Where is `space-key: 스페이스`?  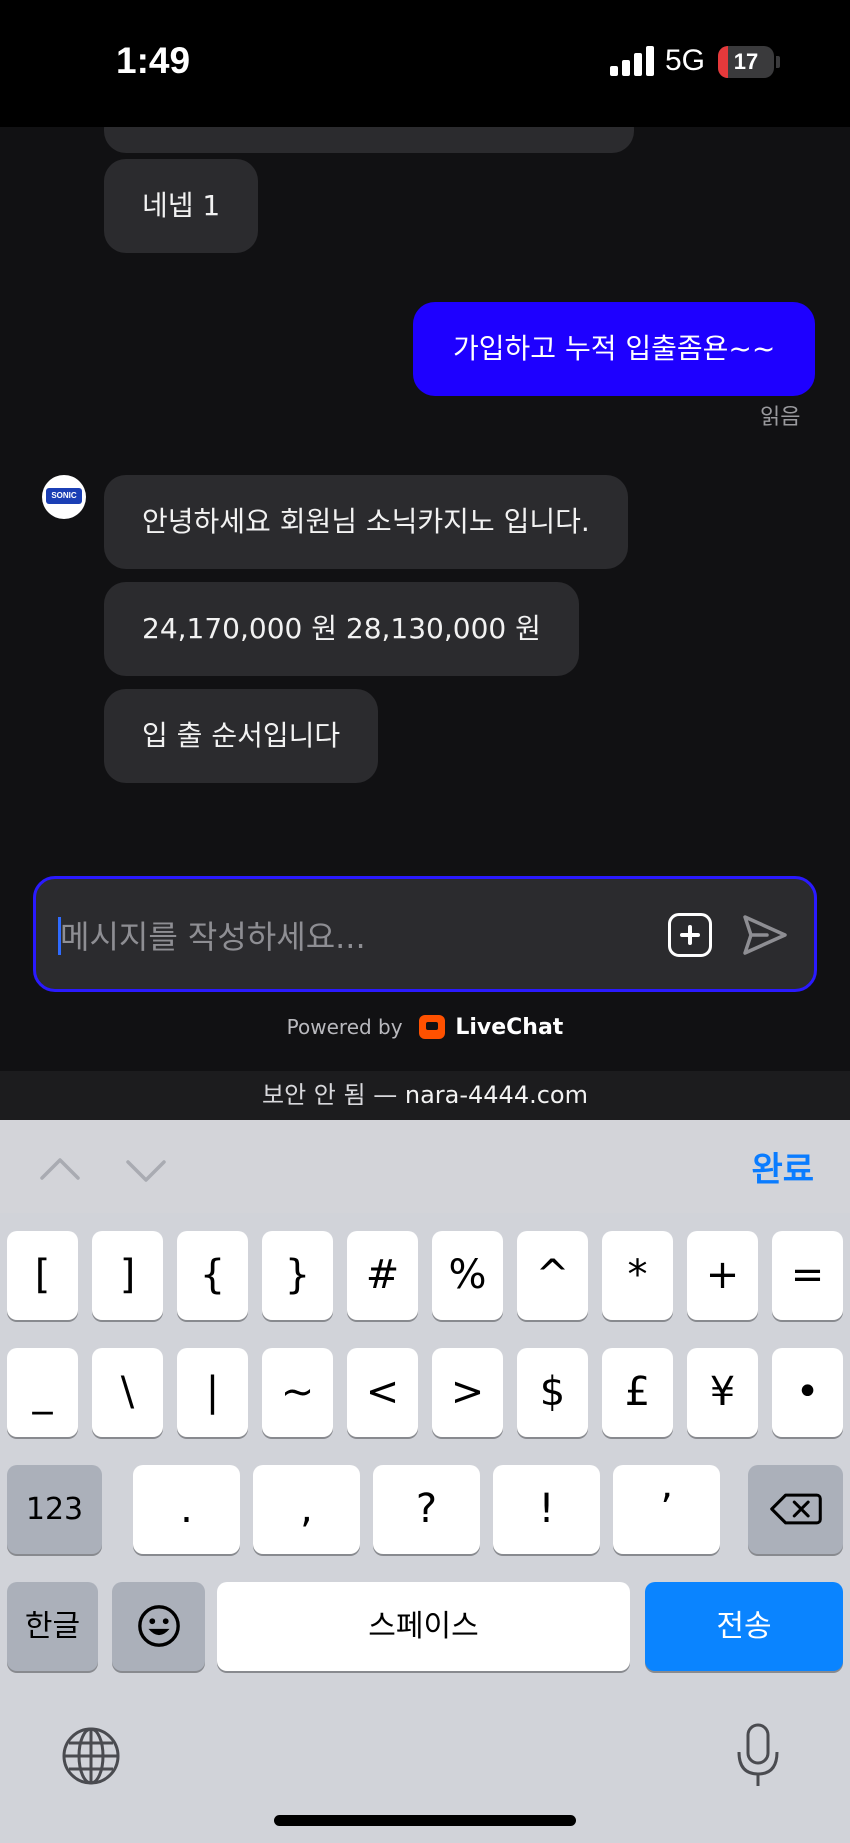 space-key: 스페이스 is located at coordinates (423, 1626).